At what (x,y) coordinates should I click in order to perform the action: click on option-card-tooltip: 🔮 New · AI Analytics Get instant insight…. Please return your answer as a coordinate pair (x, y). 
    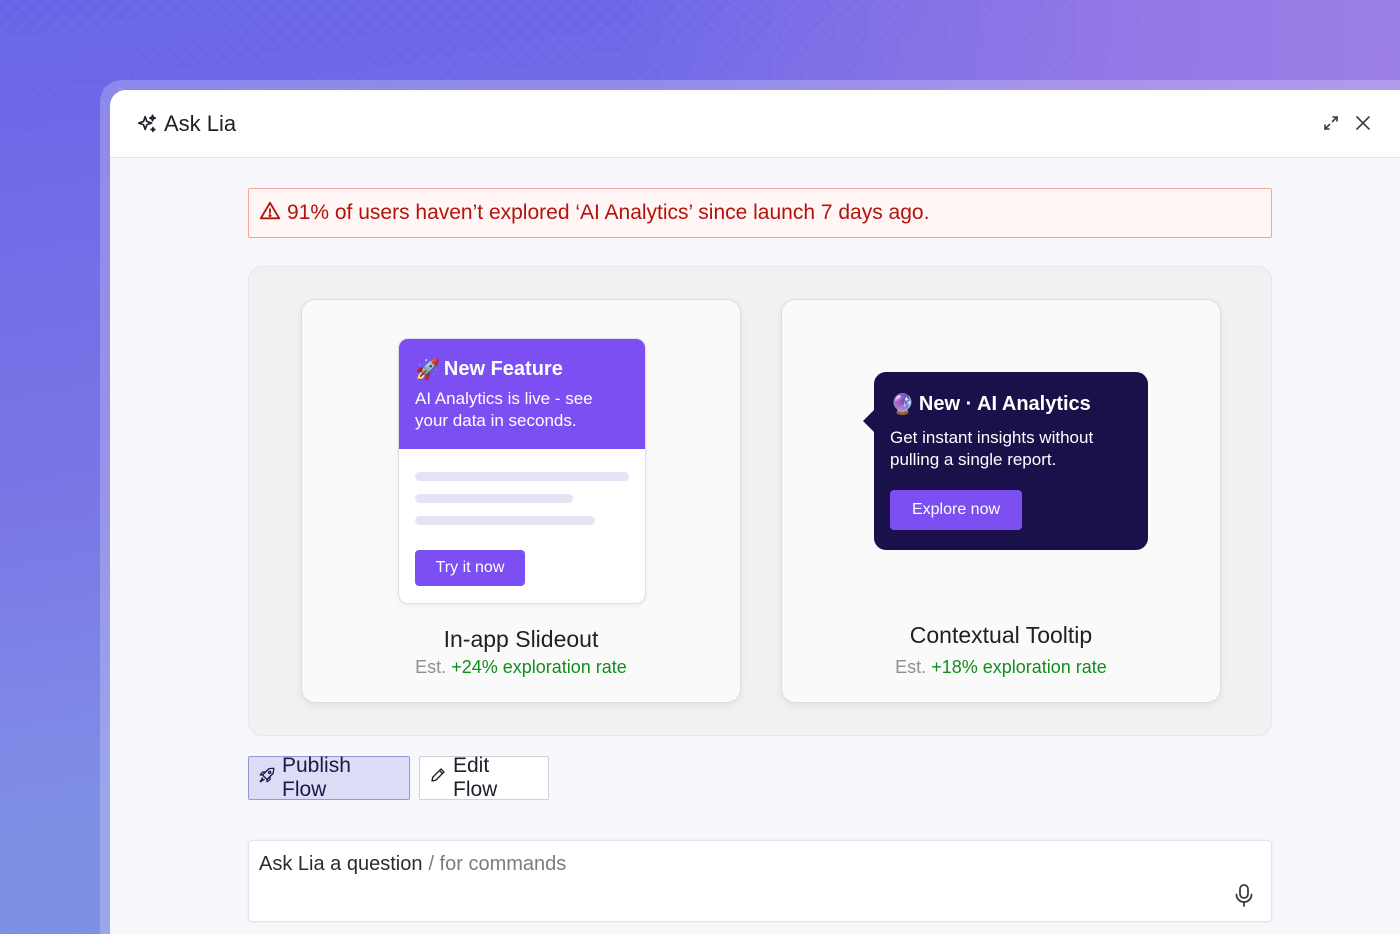
    Looking at the image, I should click on (1001, 501).